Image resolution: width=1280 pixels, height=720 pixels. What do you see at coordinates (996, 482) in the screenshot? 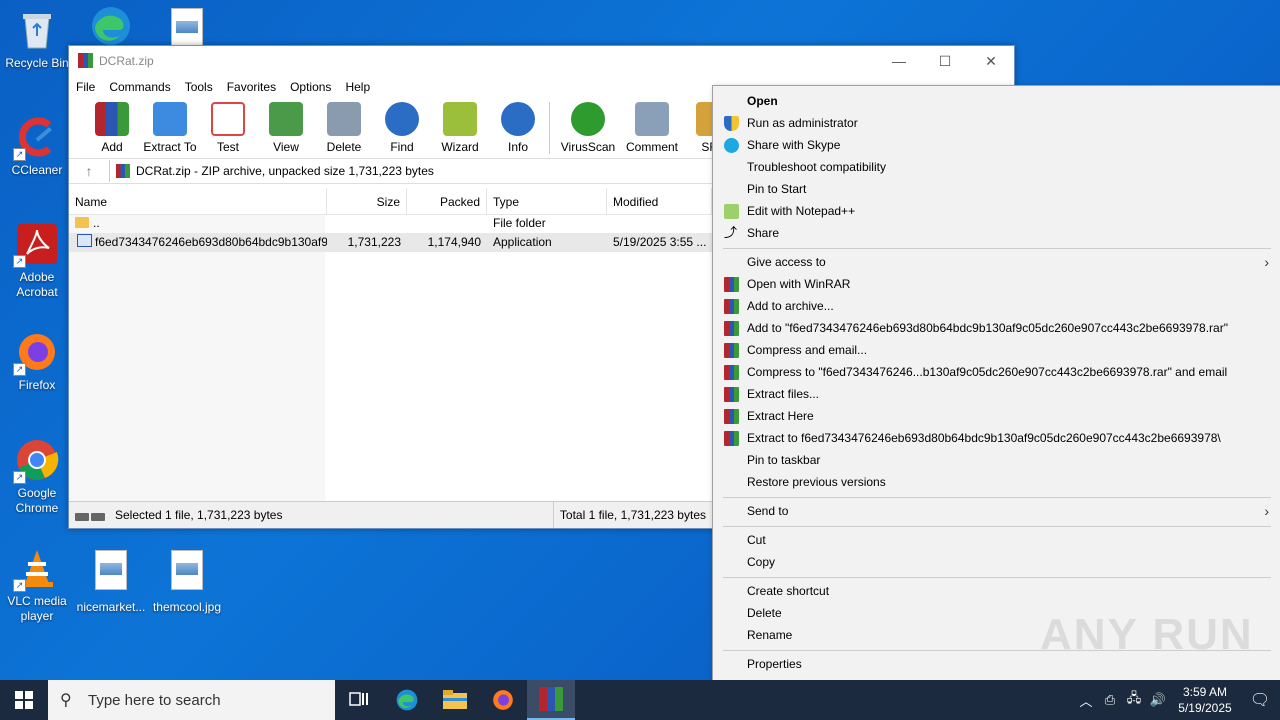
I see `menu-item-restore-versions: Restore previous versions` at bounding box center [996, 482].